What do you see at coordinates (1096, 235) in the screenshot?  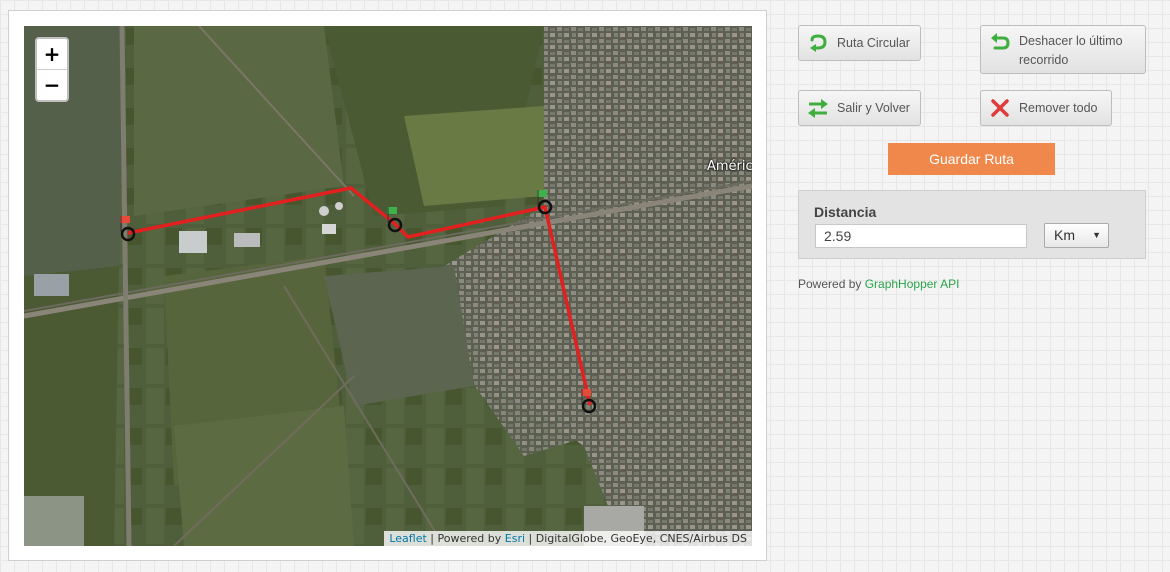 I see `chevron-down-icon: ▼` at bounding box center [1096, 235].